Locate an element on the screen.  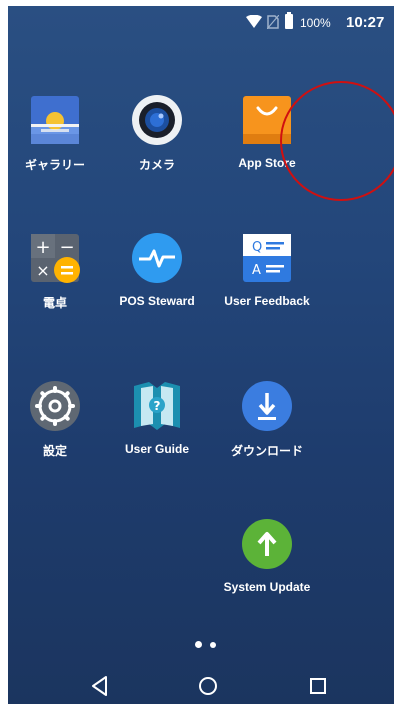
app-system-update: System Update is located at coordinates (267, 568).